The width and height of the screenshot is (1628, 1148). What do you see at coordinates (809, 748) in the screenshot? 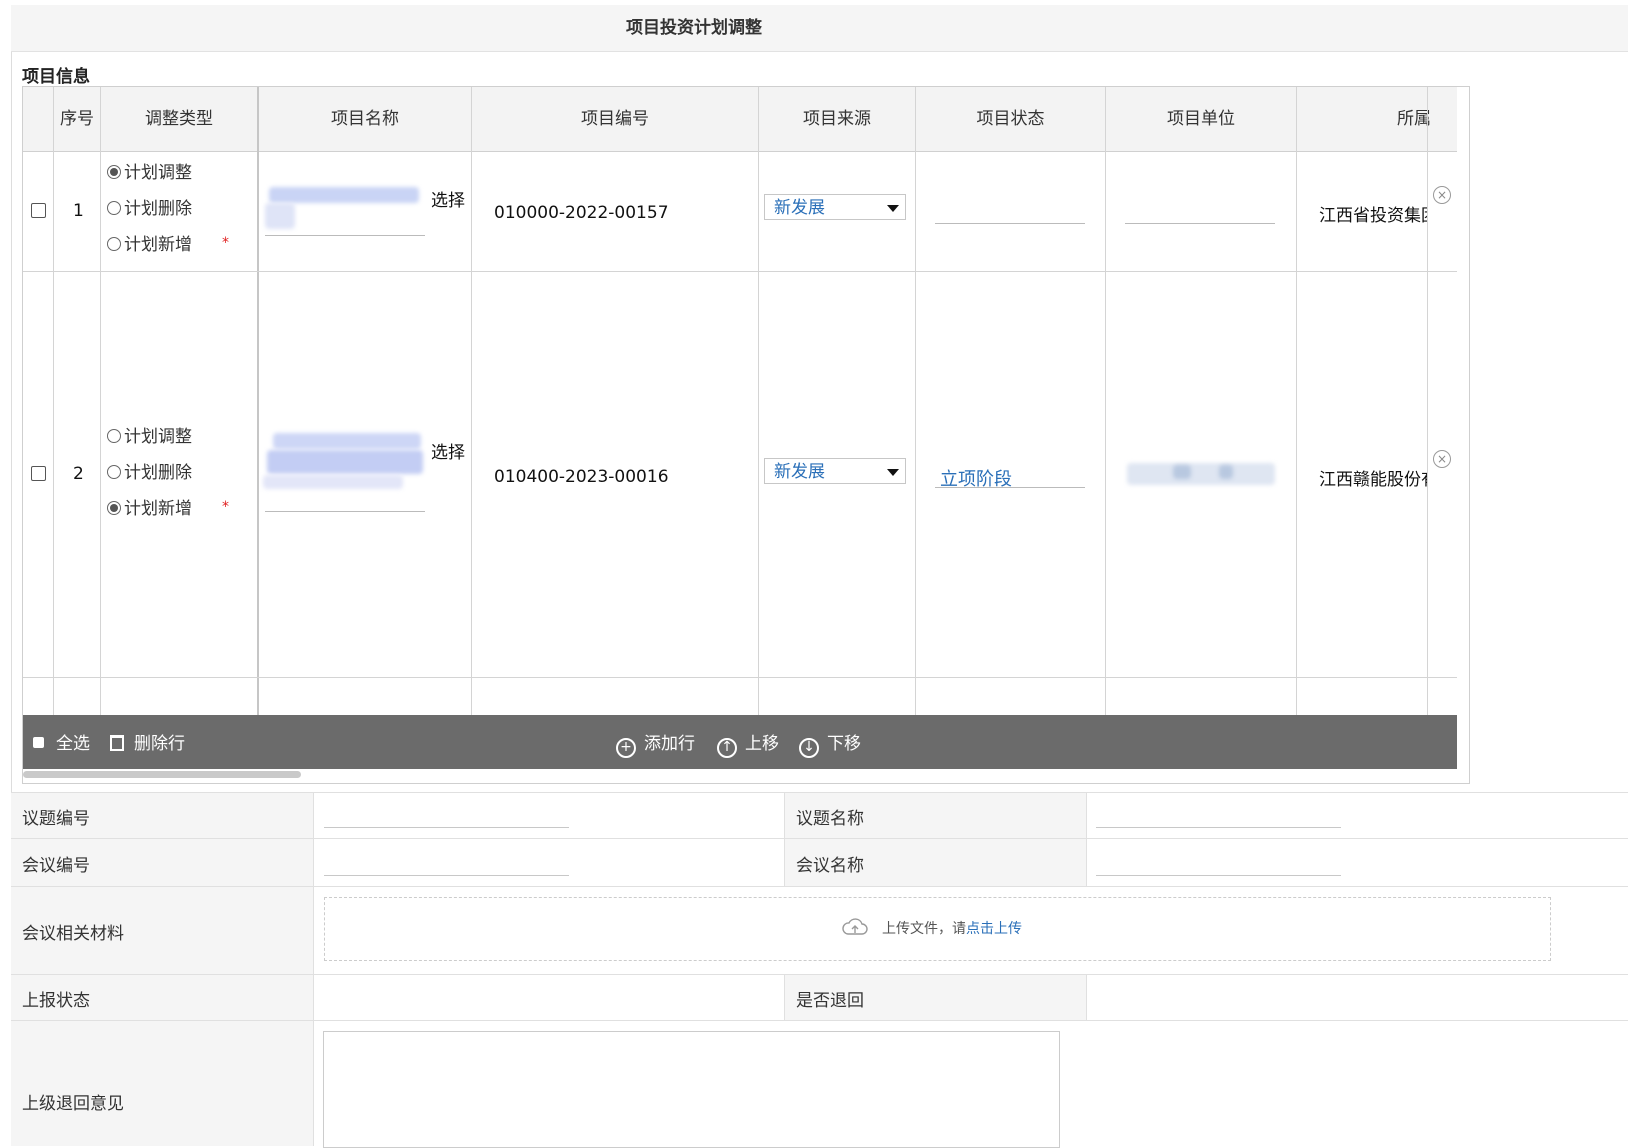
I see `arrow-down-circle-icon: ↓` at bounding box center [809, 748].